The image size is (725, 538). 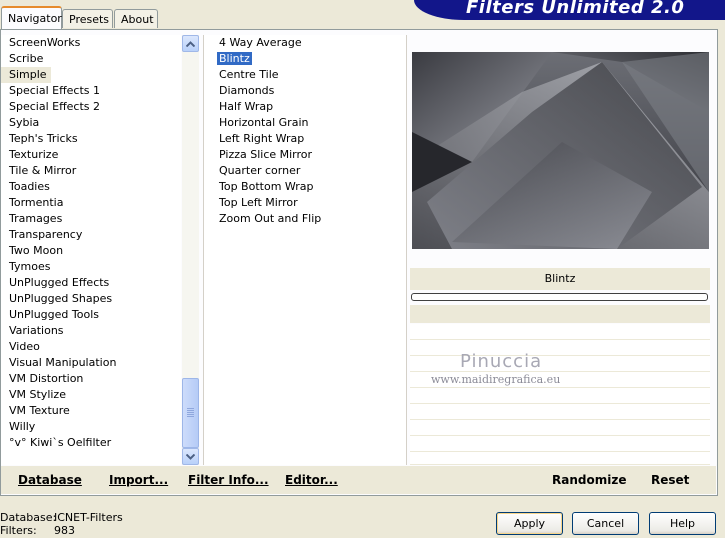 I want to click on category-item-label: Simple, so click(x=26, y=75).